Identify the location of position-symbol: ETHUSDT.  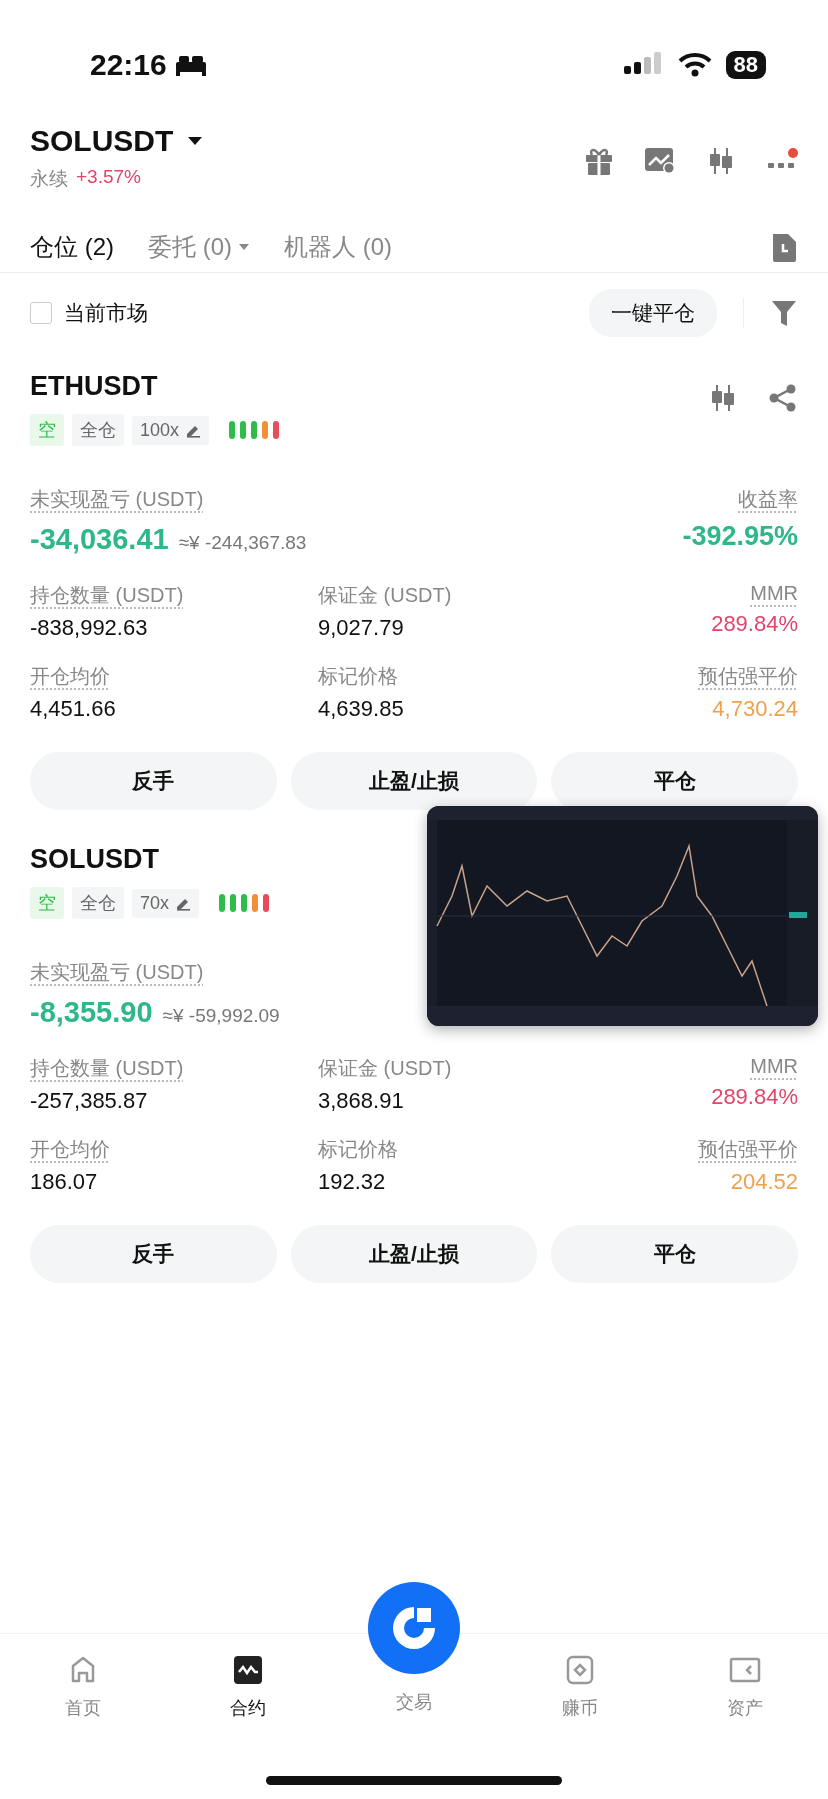
(94, 386).